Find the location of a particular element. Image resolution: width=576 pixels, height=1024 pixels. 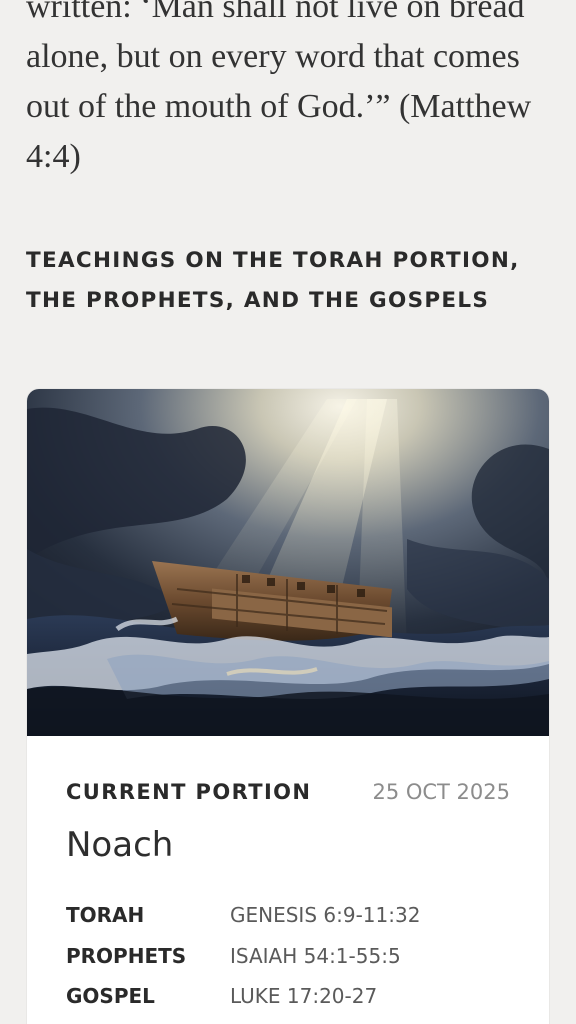

reading-row-torah: TORAH GENESIS 6:9-11:32 is located at coordinates (296, 915).